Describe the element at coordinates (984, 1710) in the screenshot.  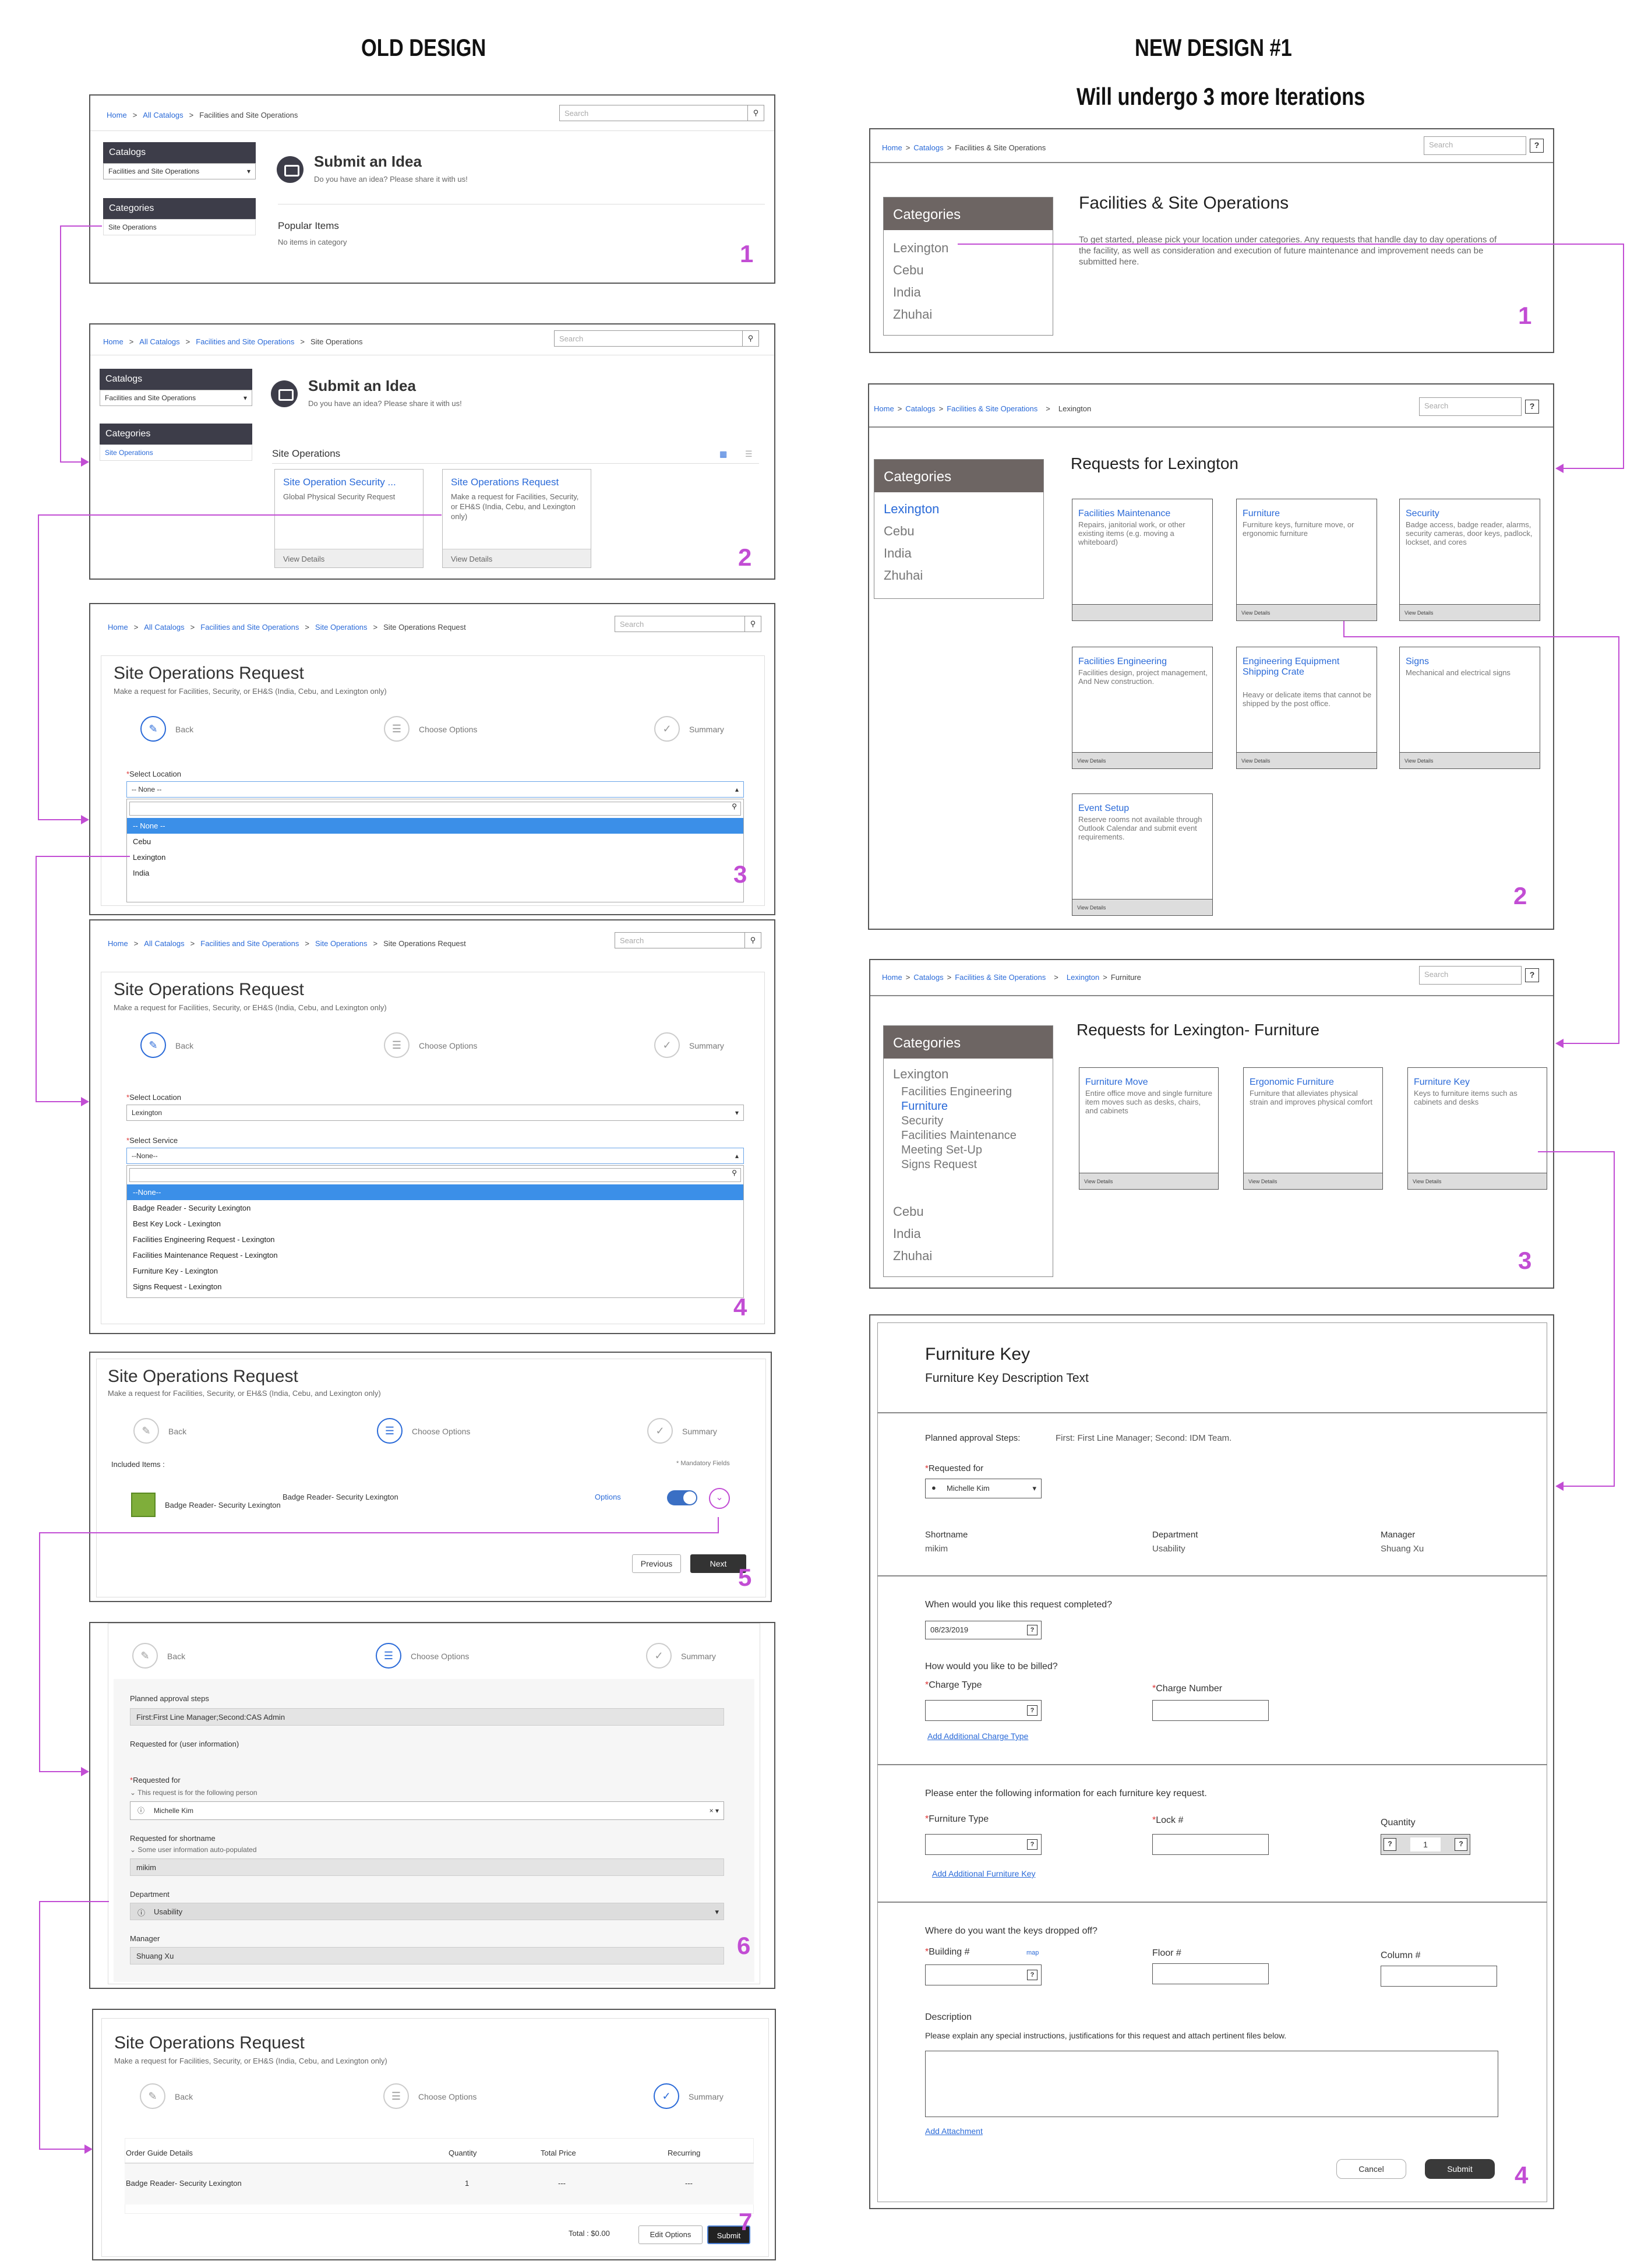
I see `charge-type-input: ?` at that location.